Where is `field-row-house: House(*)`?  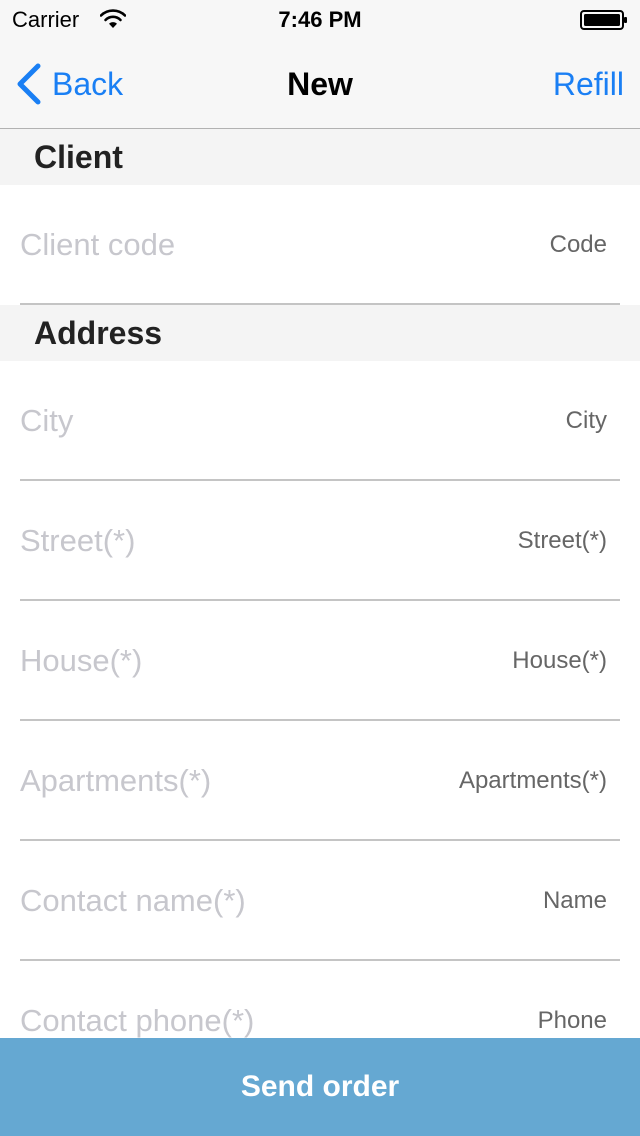
field-row-house: House(*) is located at coordinates (320, 661).